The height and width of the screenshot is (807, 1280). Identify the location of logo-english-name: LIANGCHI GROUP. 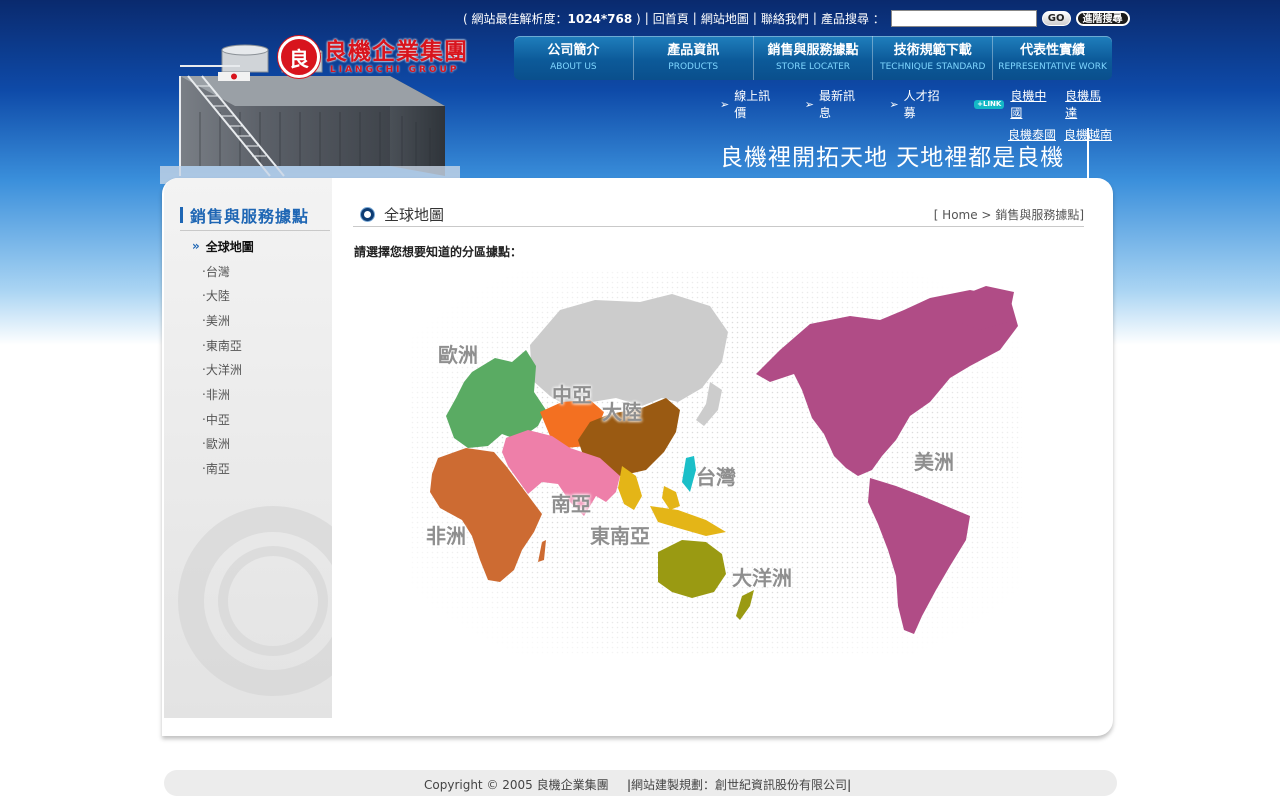
(395, 70).